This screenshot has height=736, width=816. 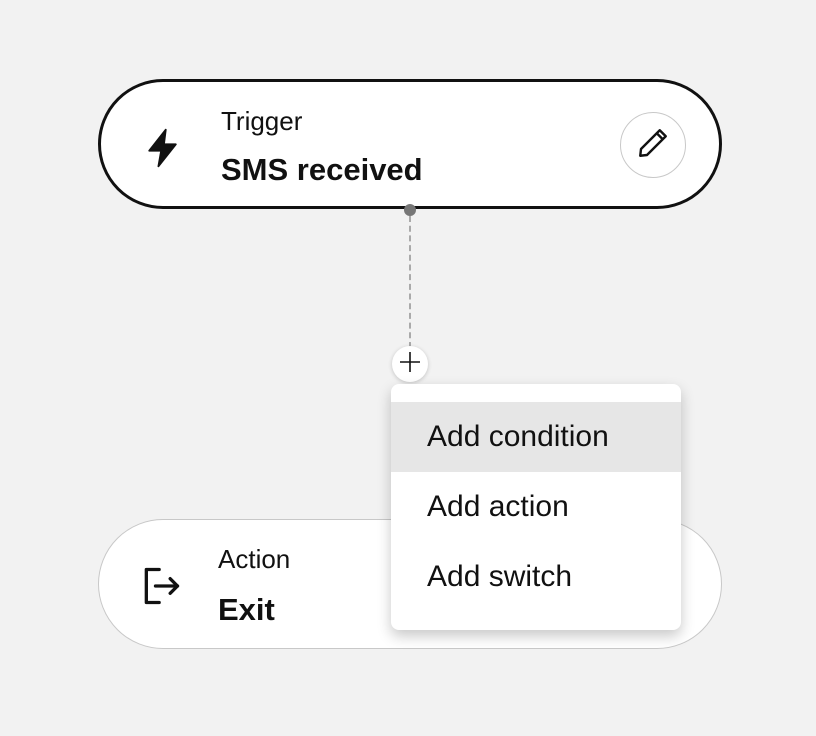 What do you see at coordinates (410, 144) in the screenshot?
I see `trigger-node: Trigger SMS received` at bounding box center [410, 144].